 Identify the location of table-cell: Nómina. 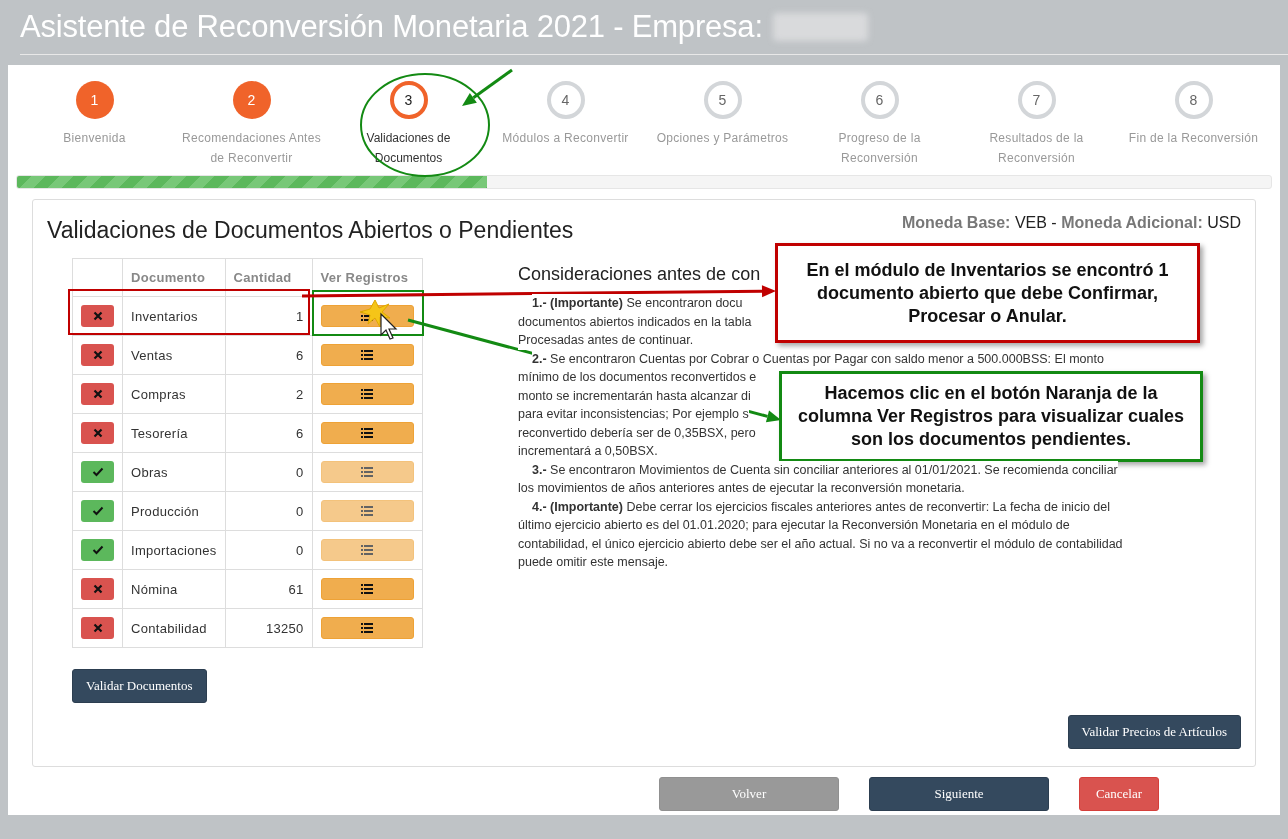
(174, 589).